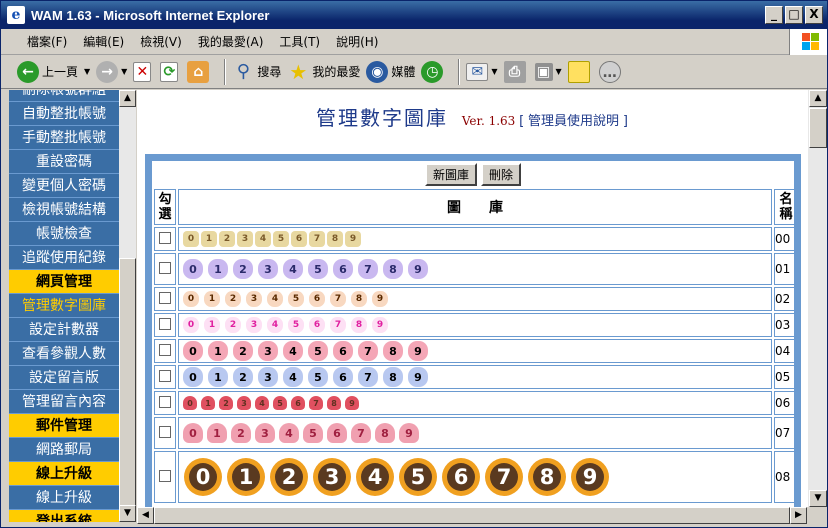  Describe the element at coordinates (161, 41) in the screenshot. I see `menu-view: 檢視(V)` at that location.